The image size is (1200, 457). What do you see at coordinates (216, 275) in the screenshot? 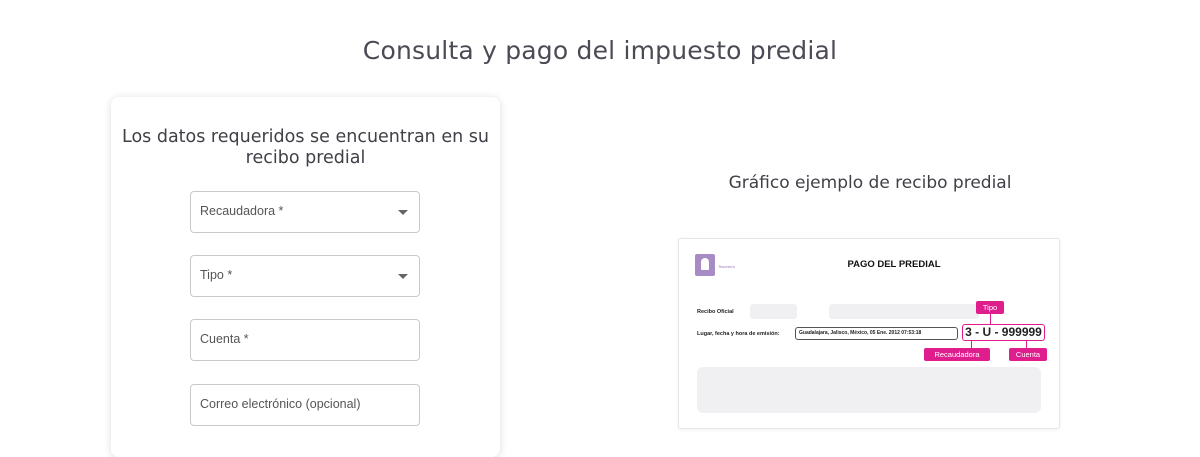
I see `tipo-label: Tipo *` at bounding box center [216, 275].